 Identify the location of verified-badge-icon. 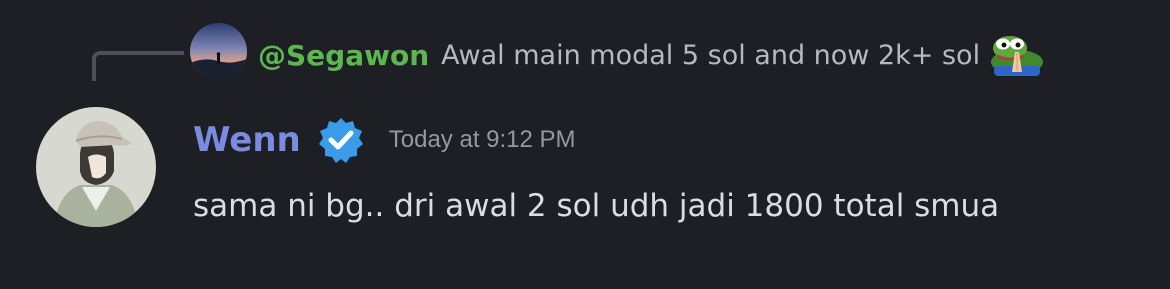
(341, 140).